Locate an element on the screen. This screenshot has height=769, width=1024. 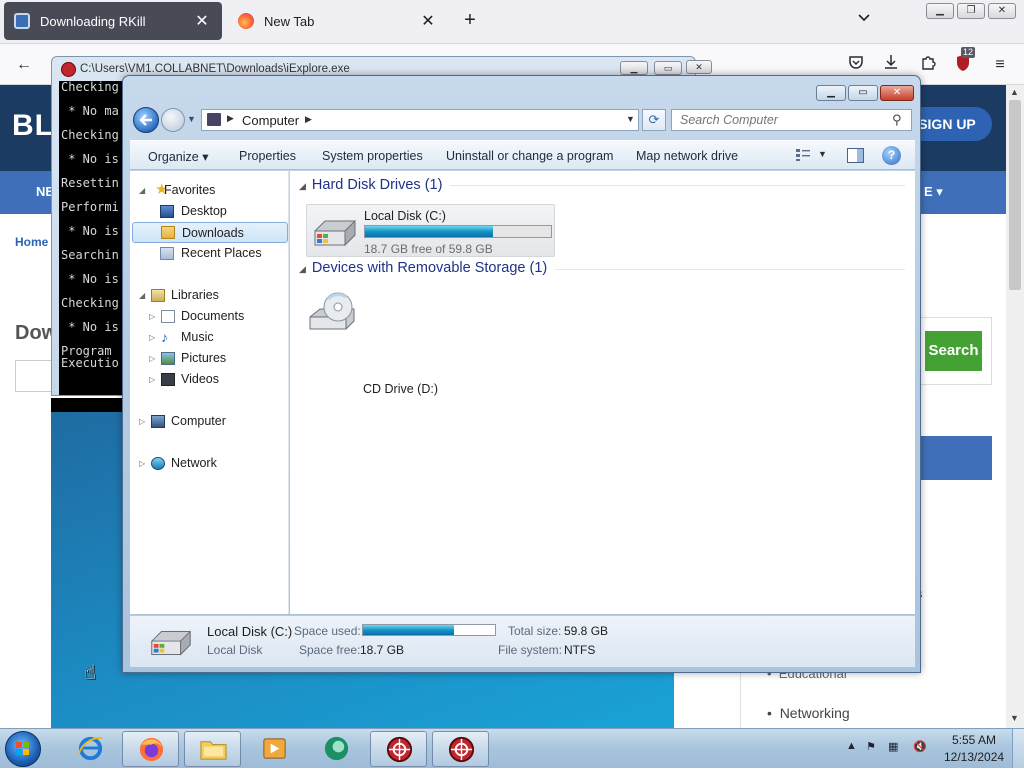
console-close-button: ✕ is located at coordinates (699, 67).